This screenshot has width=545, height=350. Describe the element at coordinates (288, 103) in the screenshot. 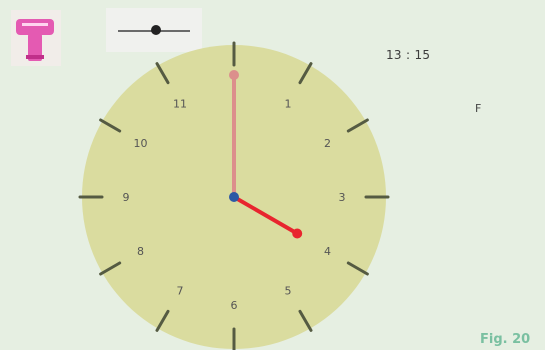

I see `clock-numeral: 1` at that location.